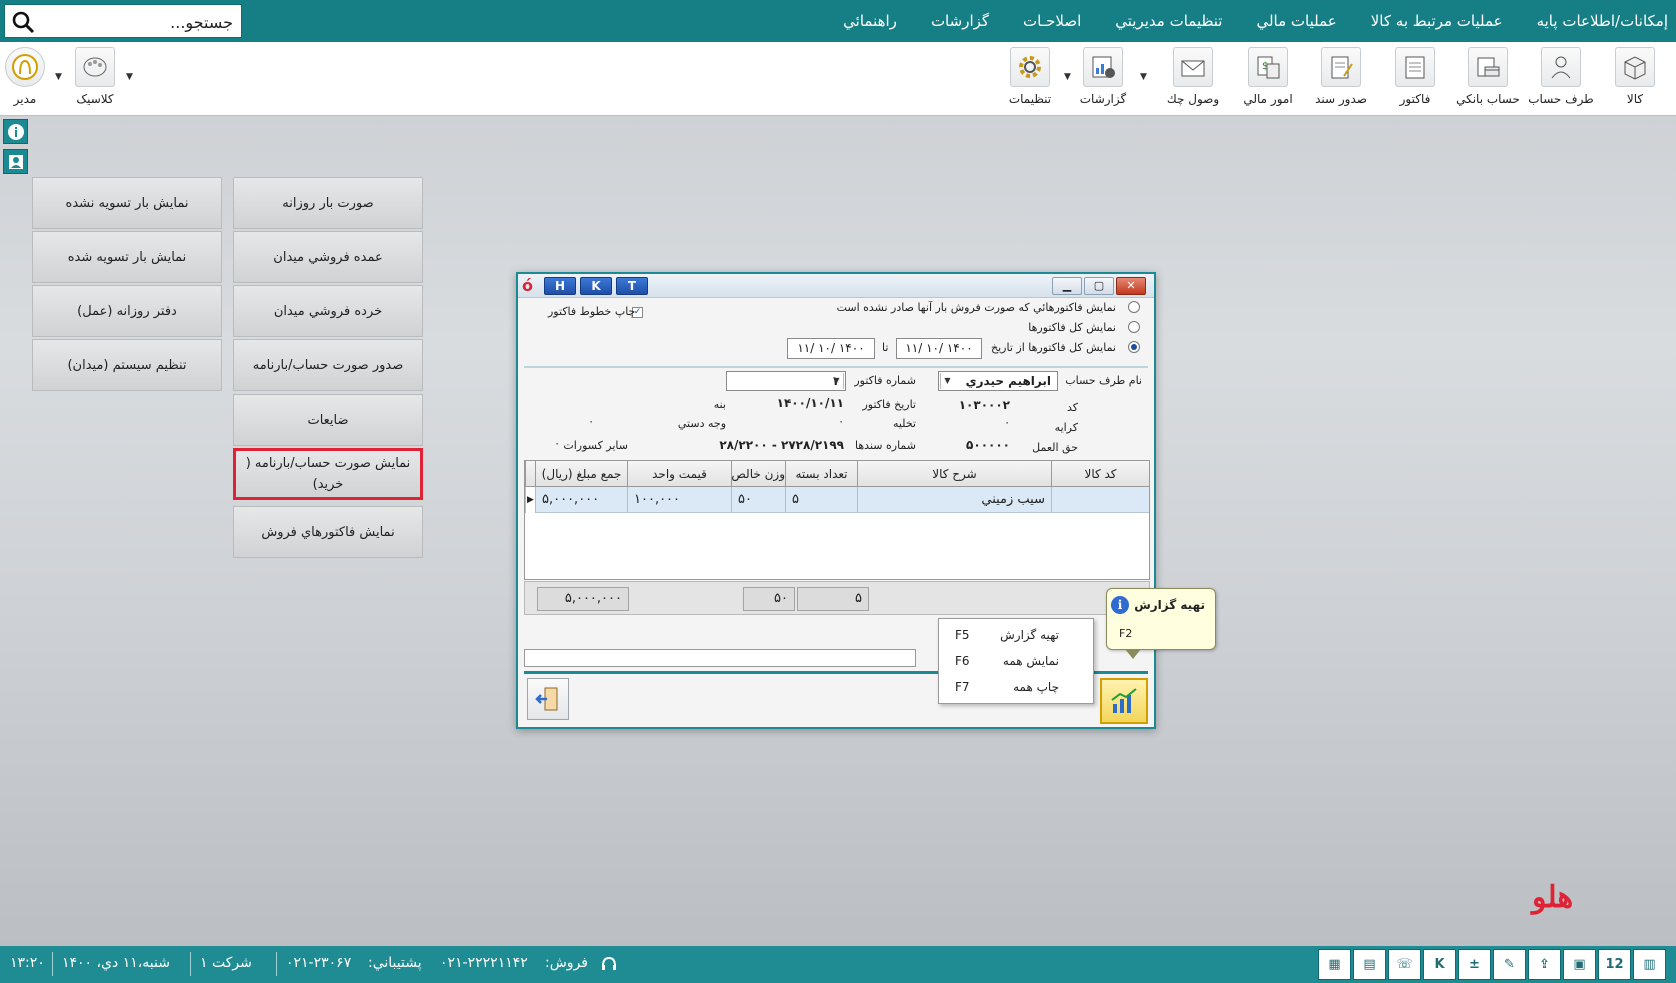  What do you see at coordinates (557, 443) in the screenshot?
I see `other-deductions-value: ۰` at bounding box center [557, 443].